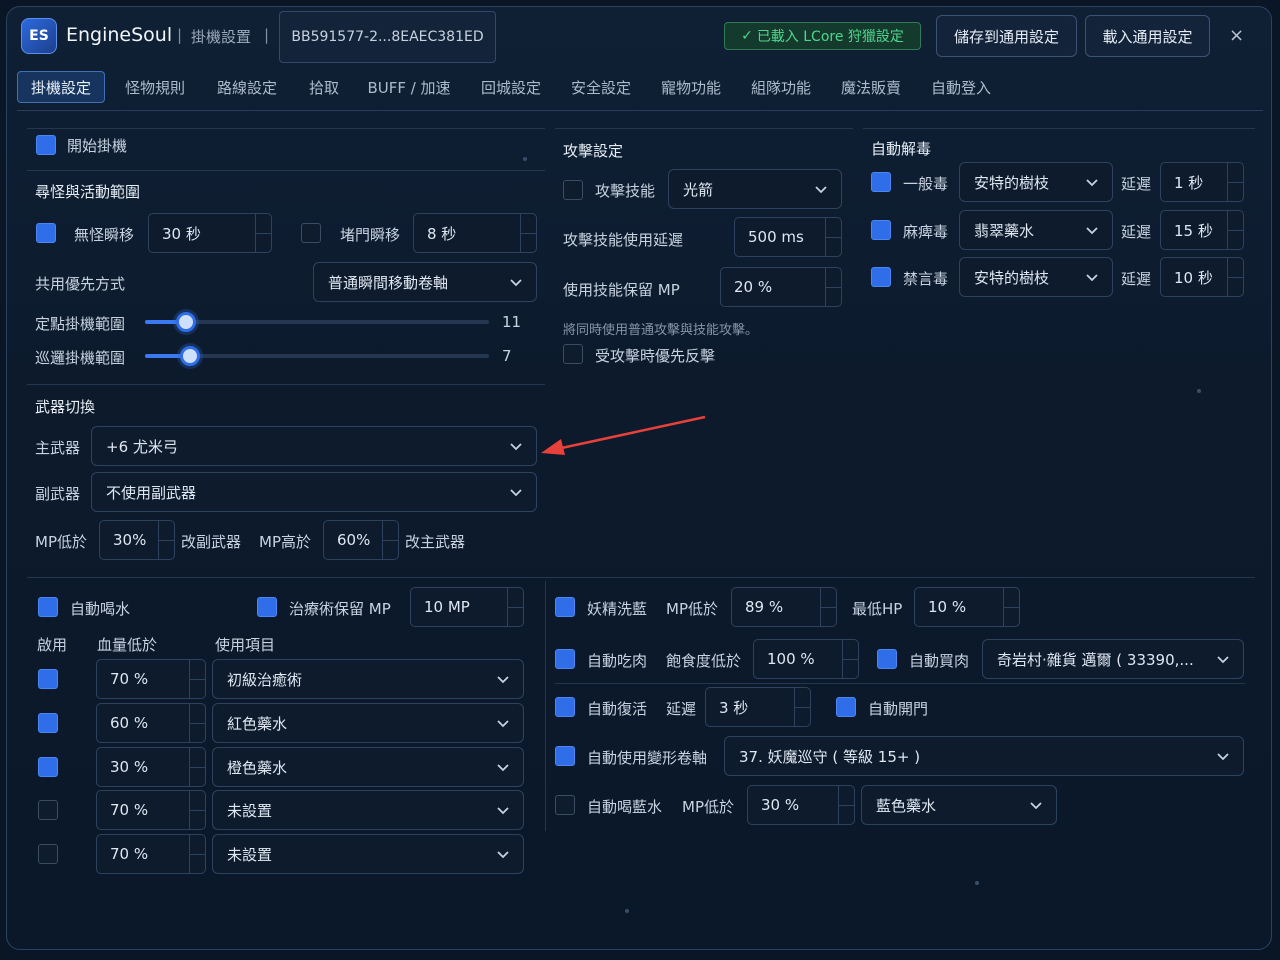 The width and height of the screenshot is (1280, 960). I want to click on auto-transform-label: 自動使用變形卷軸, so click(647, 758).